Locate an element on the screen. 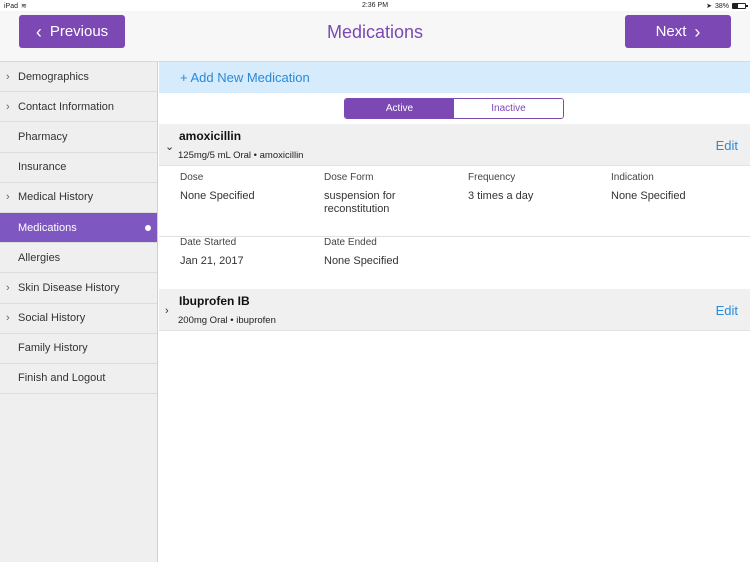 Image resolution: width=750 pixels, height=562 pixels. sidebar-item-label: Demographics is located at coordinates (53, 76).